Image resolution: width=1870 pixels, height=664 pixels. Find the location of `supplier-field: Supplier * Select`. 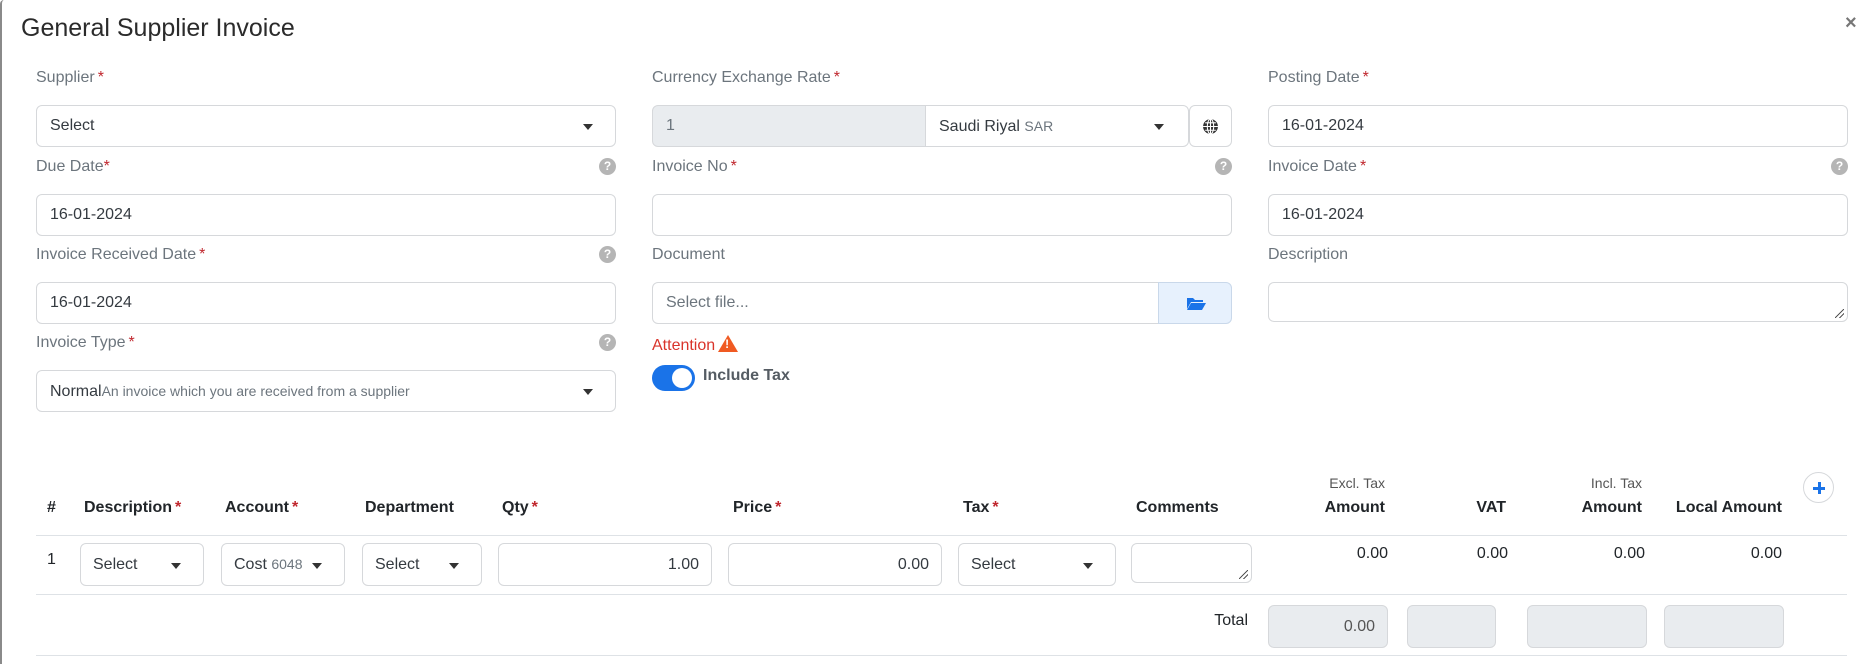

supplier-field: Supplier * Select is located at coordinates (326, 107).